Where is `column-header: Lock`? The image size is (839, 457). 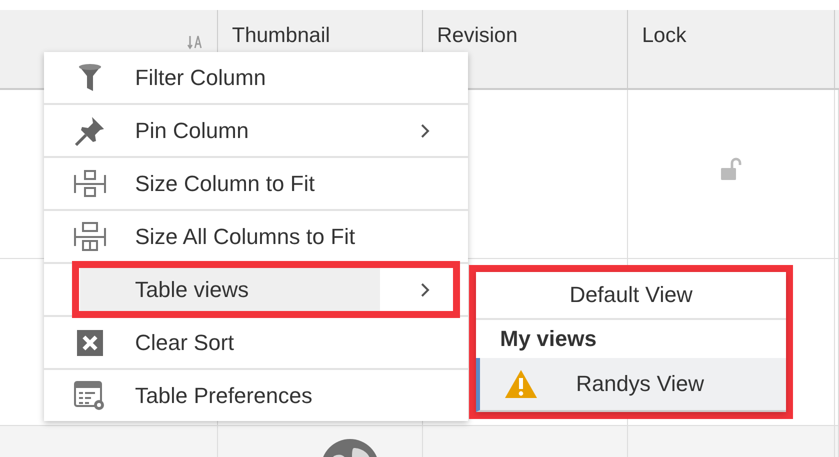
column-header: Lock is located at coordinates (664, 36).